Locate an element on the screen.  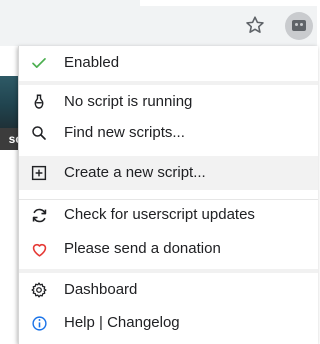
tampermonkey-icon is located at coordinates (299, 26).